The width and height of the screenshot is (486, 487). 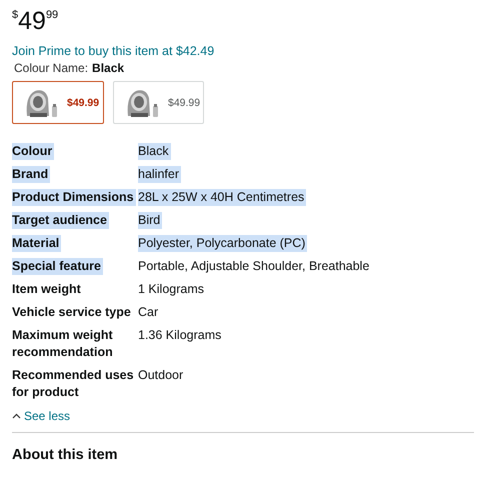 What do you see at coordinates (159, 174) in the screenshot?
I see `detail-value: halinfer` at bounding box center [159, 174].